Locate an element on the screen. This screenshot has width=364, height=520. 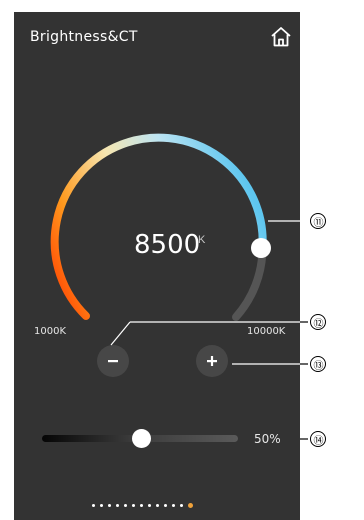
callout-13: ⑬ is located at coordinates (318, 364).